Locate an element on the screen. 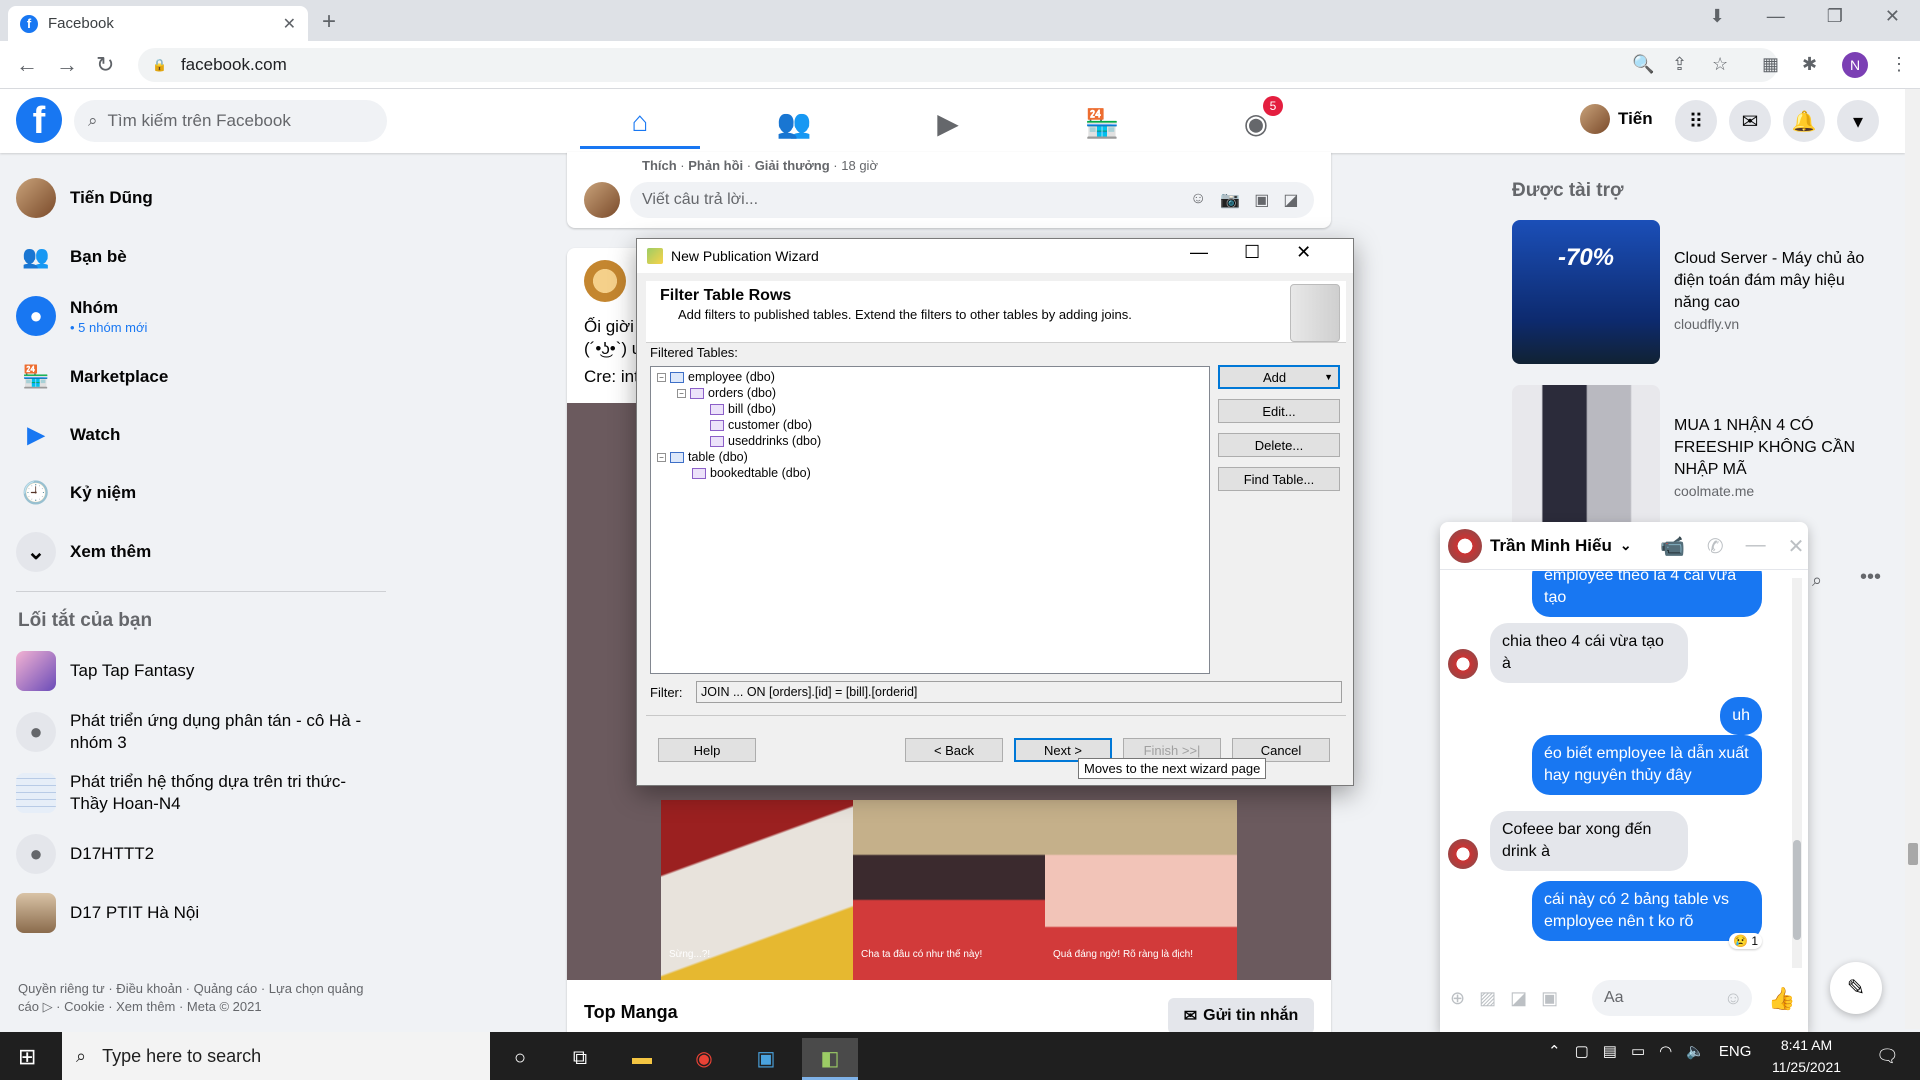 This screenshot has height=1080, width=1920. chat-scrollbar-thumb is located at coordinates (1797, 890).